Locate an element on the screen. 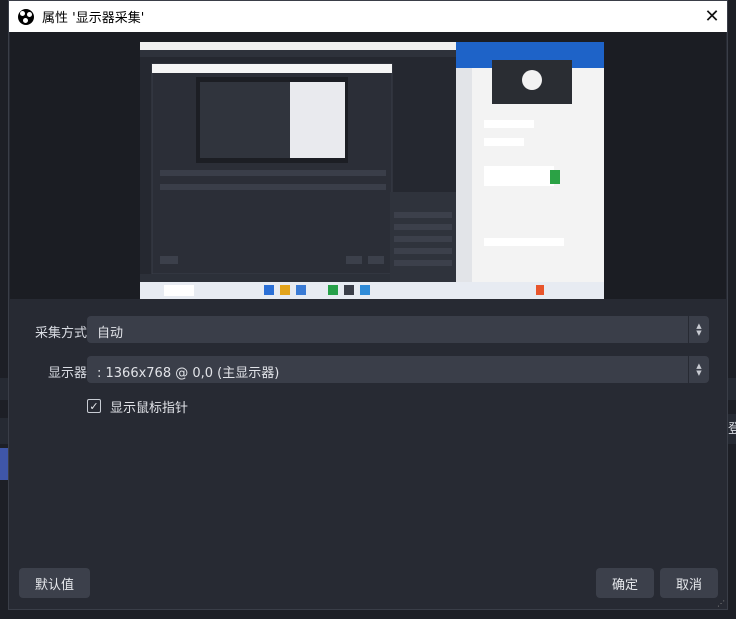 The height and width of the screenshot is (619, 736). capture-method-label: 采集方式 is located at coordinates (60, 333).